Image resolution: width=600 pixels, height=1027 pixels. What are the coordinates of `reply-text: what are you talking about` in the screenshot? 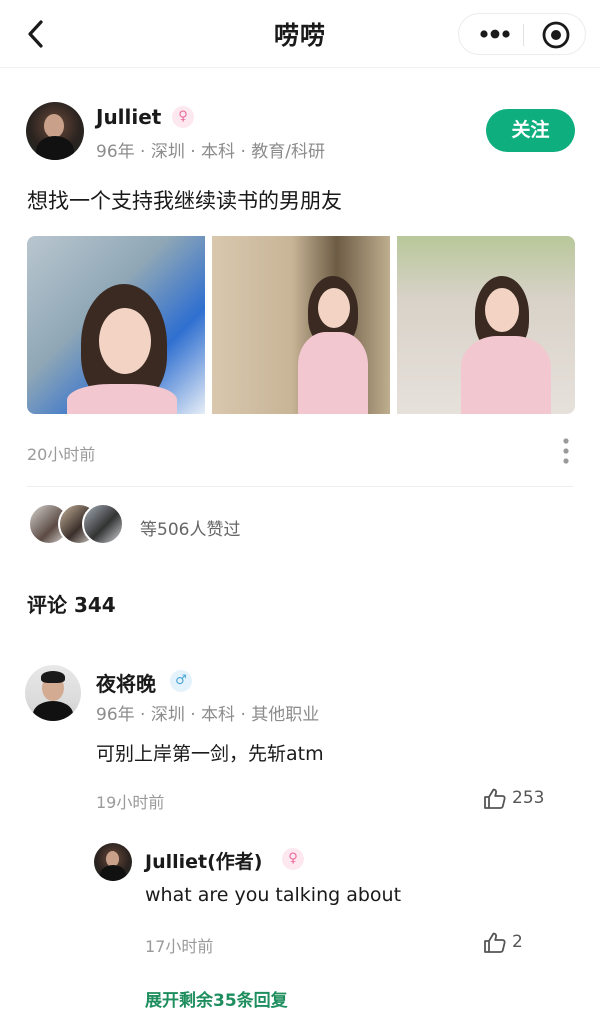 It's located at (273, 895).